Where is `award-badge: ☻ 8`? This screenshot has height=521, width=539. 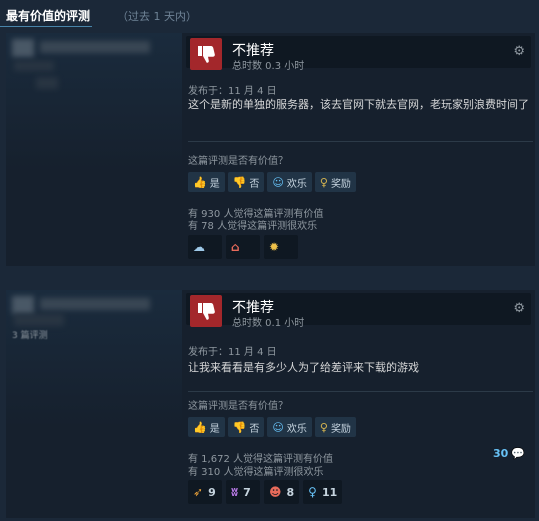 award-badge: ☻ 8 is located at coordinates (282, 492).